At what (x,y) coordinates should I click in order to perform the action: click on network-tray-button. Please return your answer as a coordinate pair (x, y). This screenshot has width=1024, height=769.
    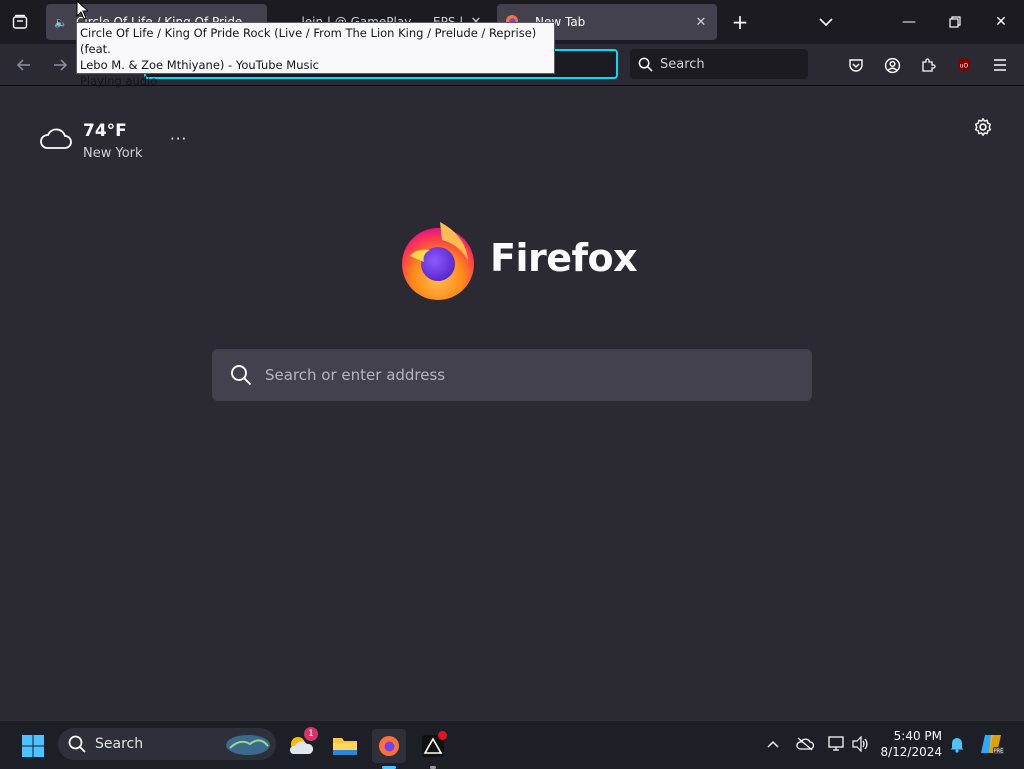
    Looking at the image, I should click on (837, 744).